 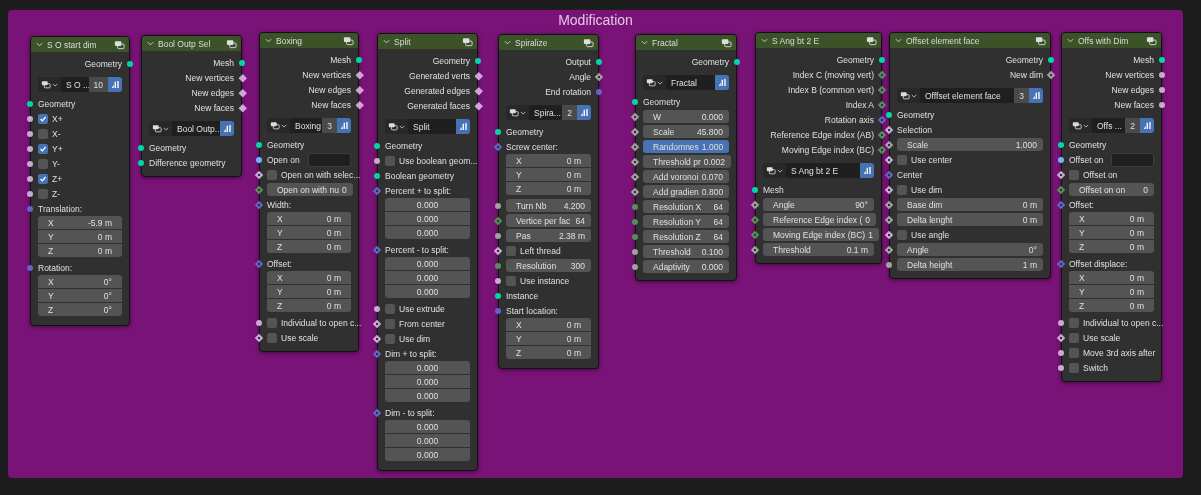 What do you see at coordinates (970, 264) in the screenshot?
I see `number-field: Delta height 1 m` at bounding box center [970, 264].